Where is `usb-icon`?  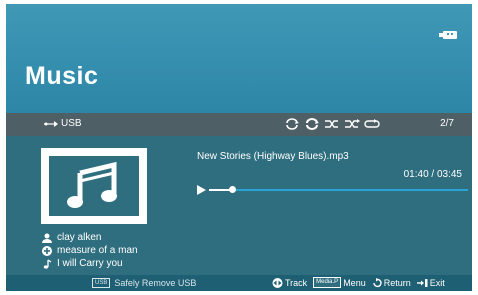 usb-icon is located at coordinates (51, 123).